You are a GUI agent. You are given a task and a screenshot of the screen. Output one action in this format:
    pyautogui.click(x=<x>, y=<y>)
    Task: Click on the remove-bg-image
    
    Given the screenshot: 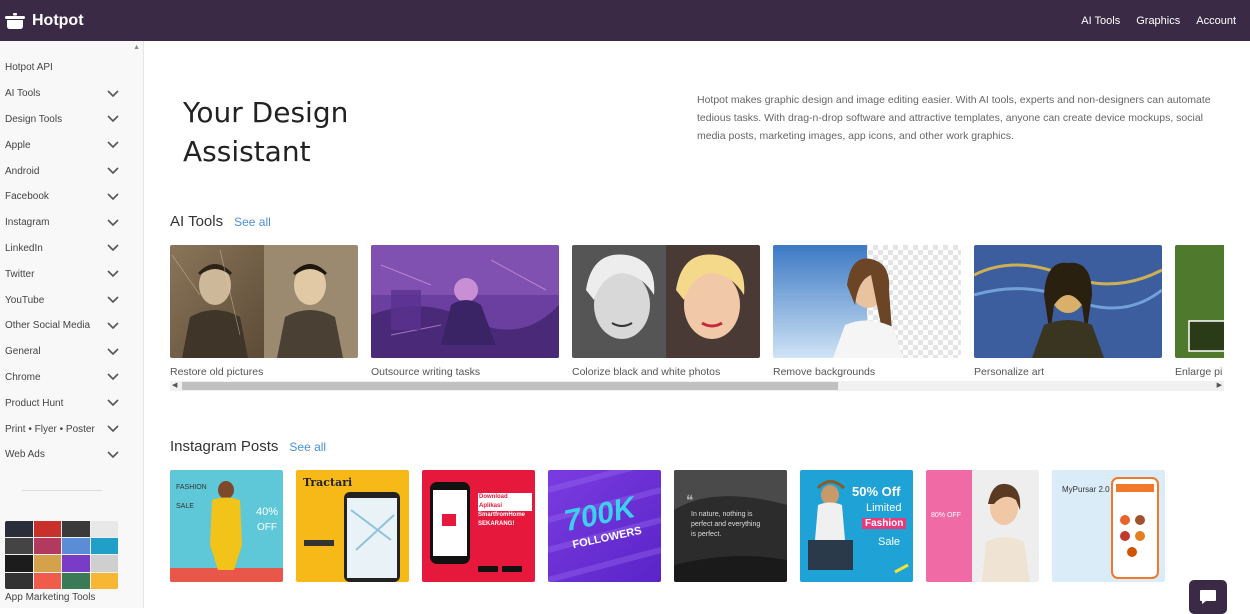 What is the action you would take?
    pyautogui.click(x=867, y=301)
    